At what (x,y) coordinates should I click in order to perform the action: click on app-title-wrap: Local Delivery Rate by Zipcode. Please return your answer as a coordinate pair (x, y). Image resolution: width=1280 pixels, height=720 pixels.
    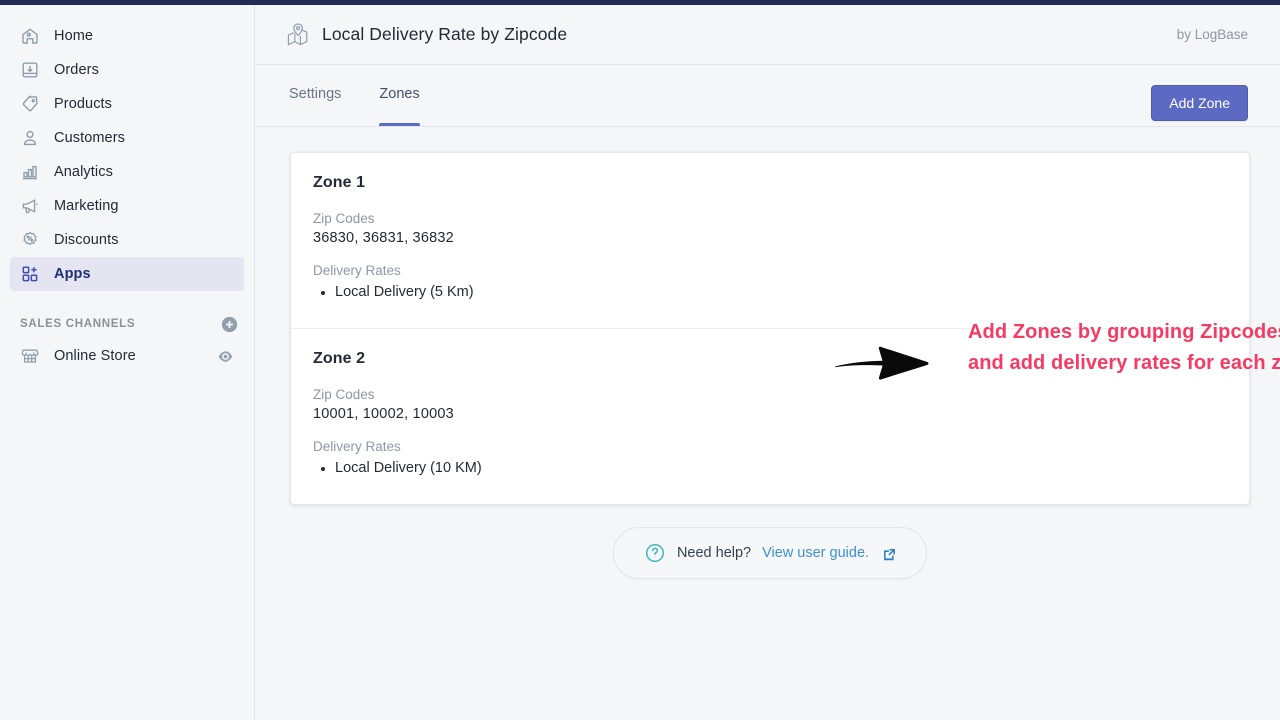
    Looking at the image, I should click on (425, 34).